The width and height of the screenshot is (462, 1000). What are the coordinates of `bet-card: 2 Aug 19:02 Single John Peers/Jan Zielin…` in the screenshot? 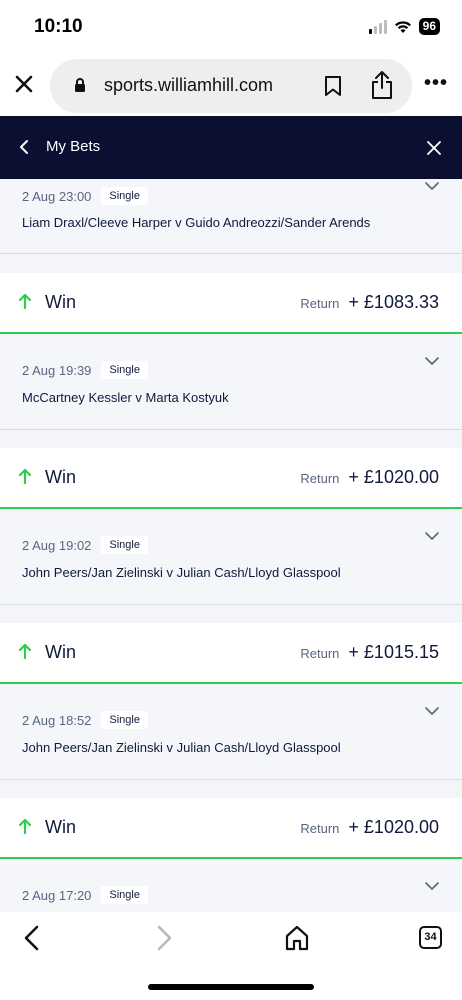 It's located at (231, 557).